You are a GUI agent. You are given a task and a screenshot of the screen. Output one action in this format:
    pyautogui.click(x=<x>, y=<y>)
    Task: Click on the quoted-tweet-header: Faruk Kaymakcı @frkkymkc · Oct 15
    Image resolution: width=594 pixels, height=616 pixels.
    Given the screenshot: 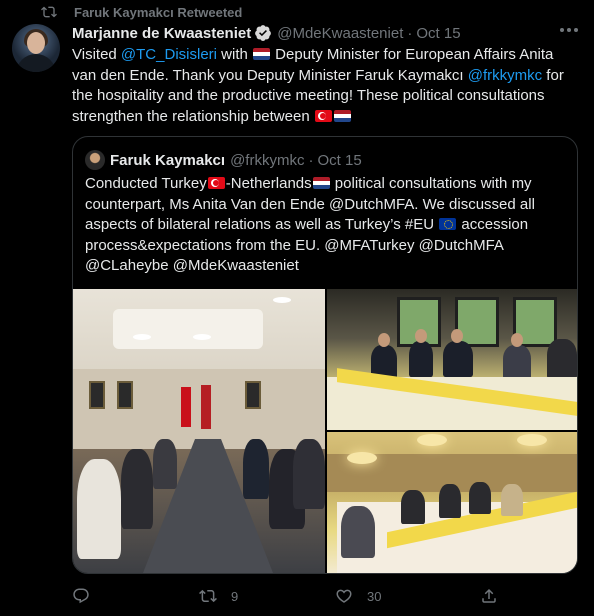 What is the action you would take?
    pyautogui.click(x=223, y=160)
    